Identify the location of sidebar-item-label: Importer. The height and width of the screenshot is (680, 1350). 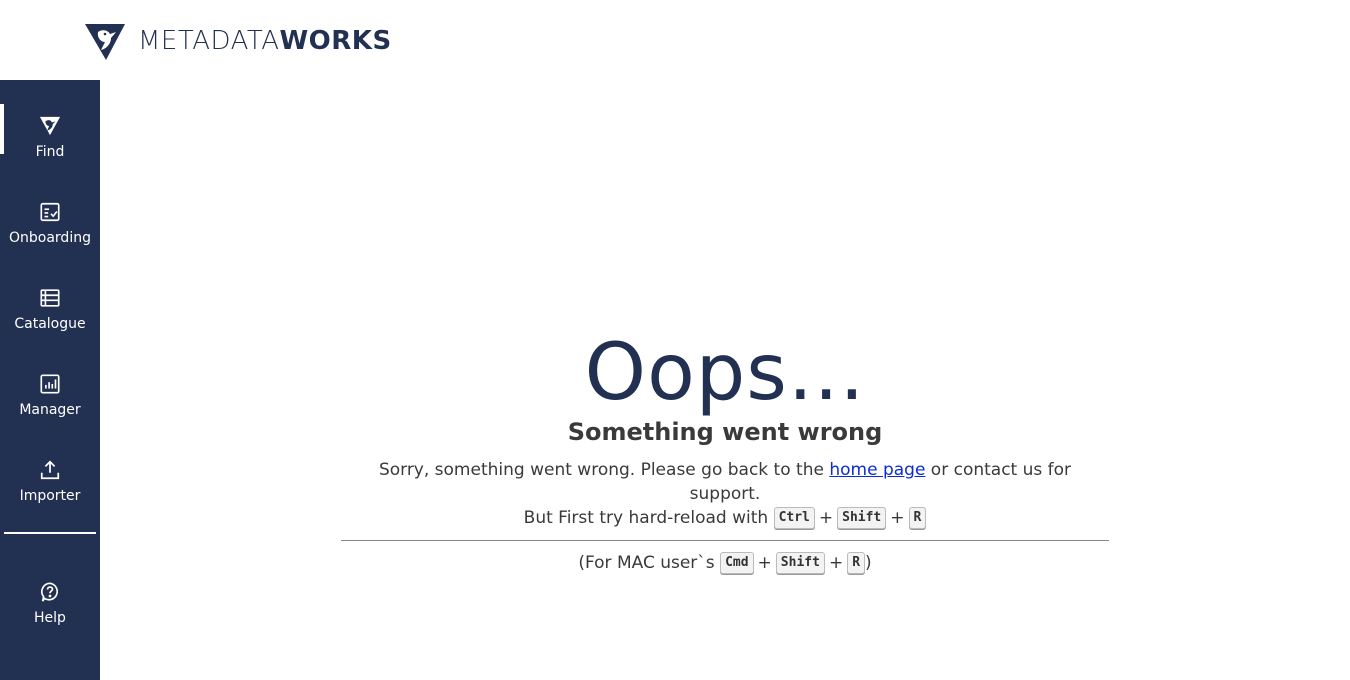
(50, 496).